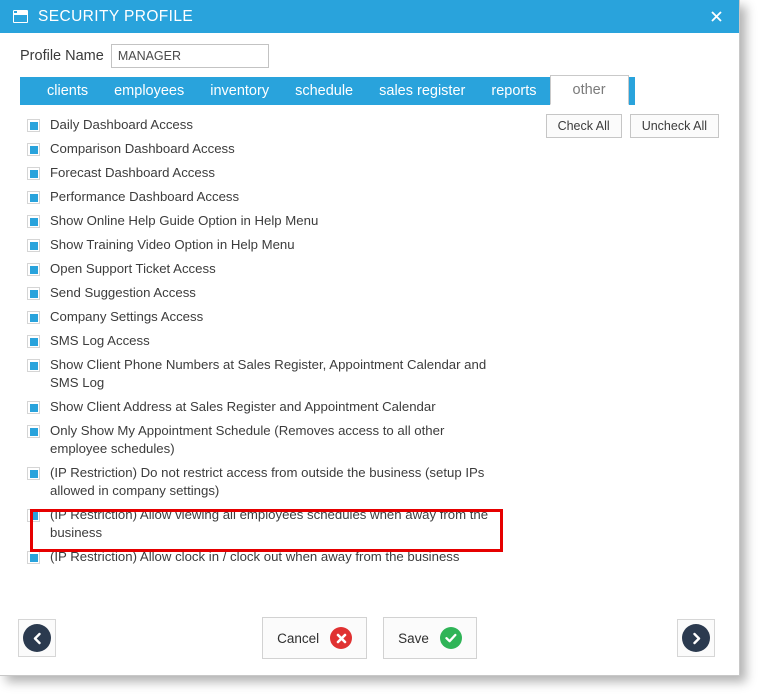  What do you see at coordinates (369, 245) in the screenshot?
I see `permission-item: Show Training Video Option in Help Menu` at bounding box center [369, 245].